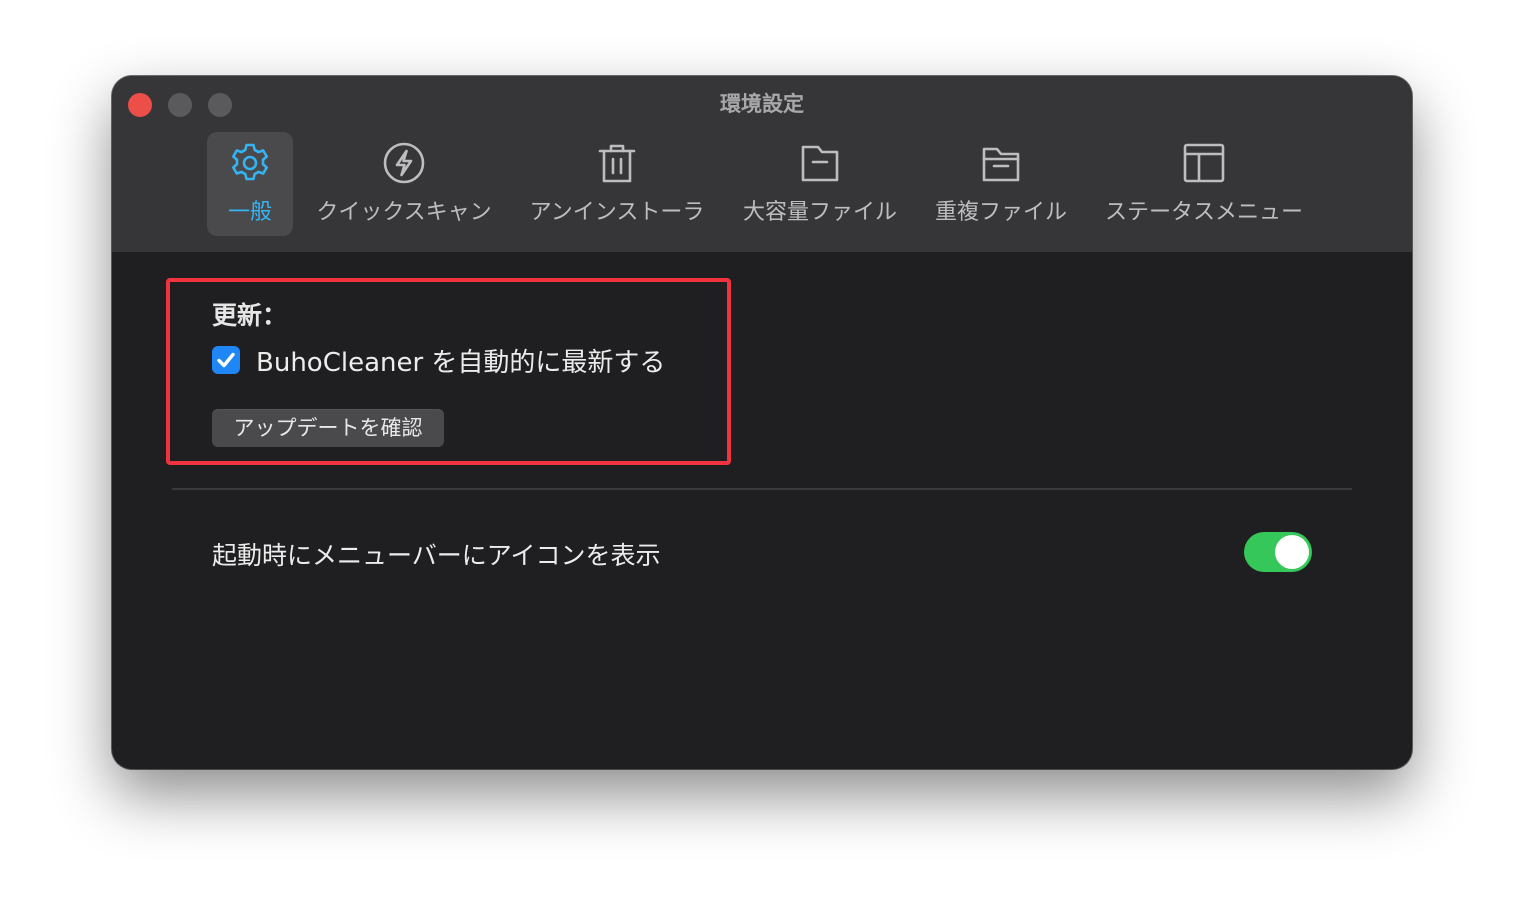  I want to click on checkmark-icon, so click(226, 360).